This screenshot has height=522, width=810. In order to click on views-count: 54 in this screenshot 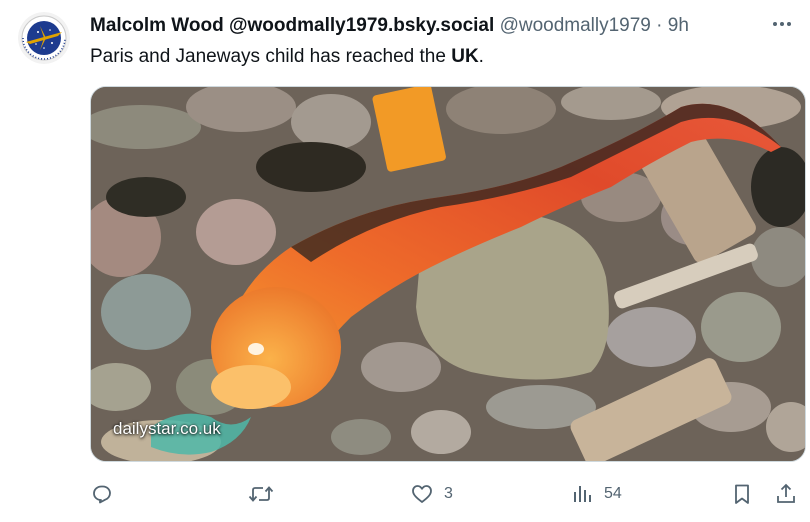, I will do `click(613, 493)`.